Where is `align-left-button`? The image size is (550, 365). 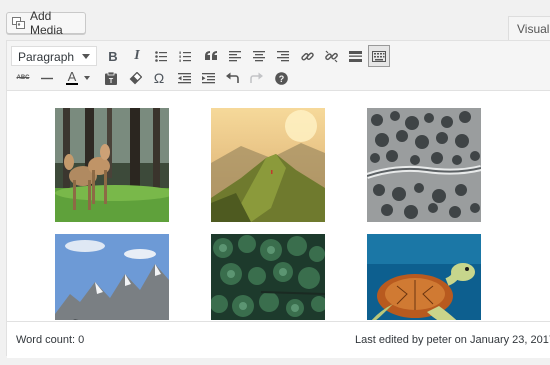 align-left-button is located at coordinates (235, 56).